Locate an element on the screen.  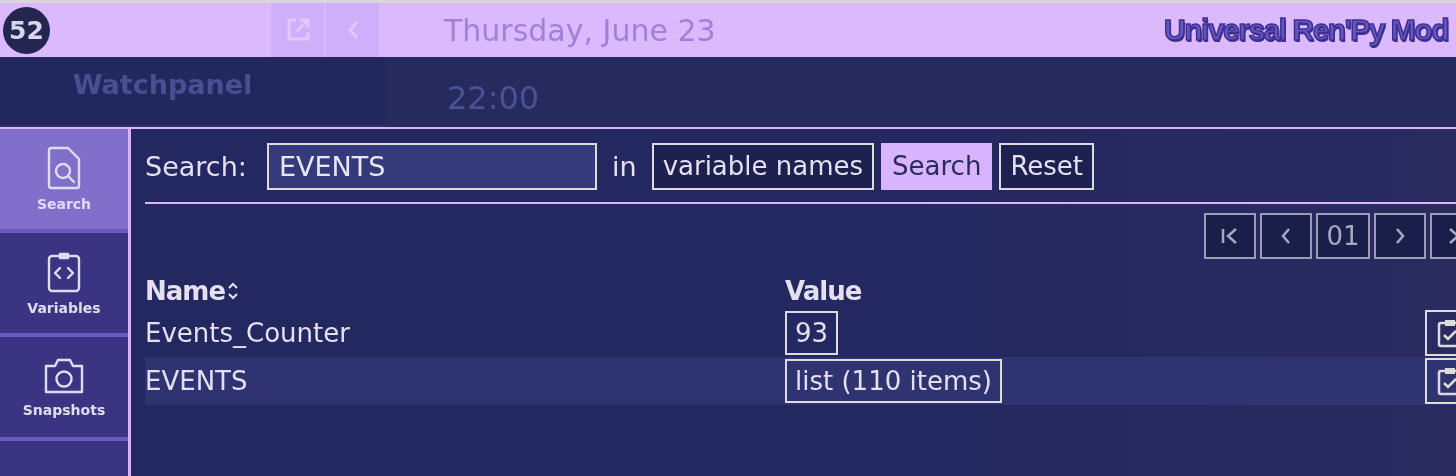
variable-value: 93 is located at coordinates (812, 333).